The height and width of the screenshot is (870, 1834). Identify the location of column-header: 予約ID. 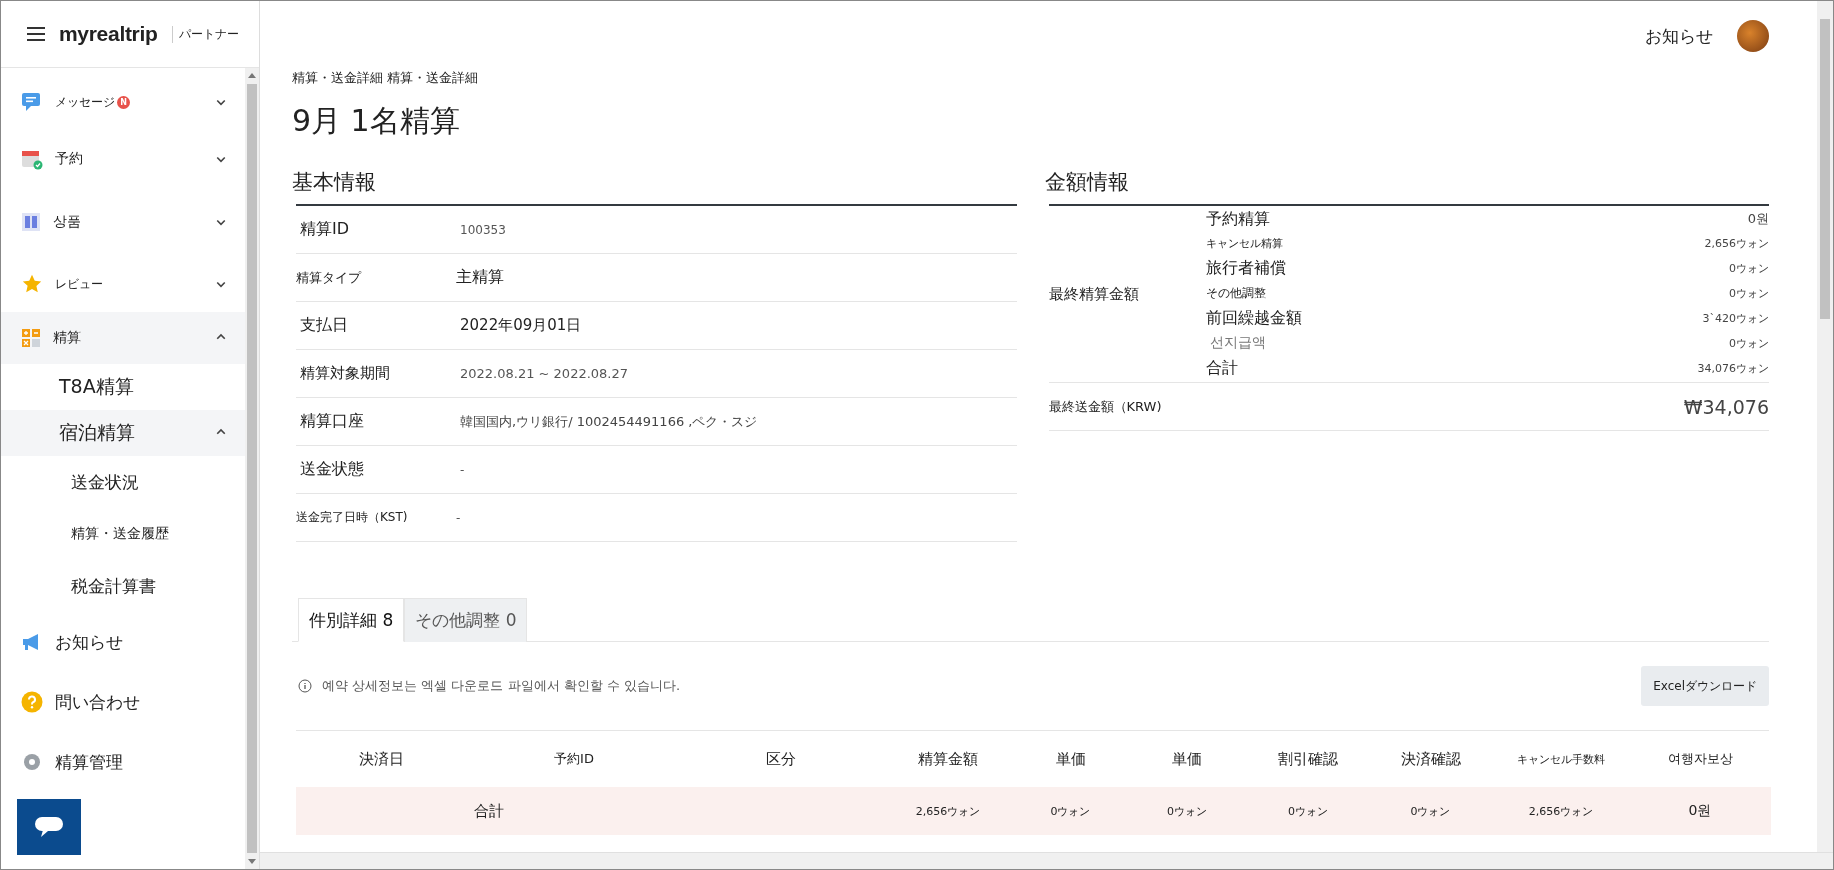
(574, 759).